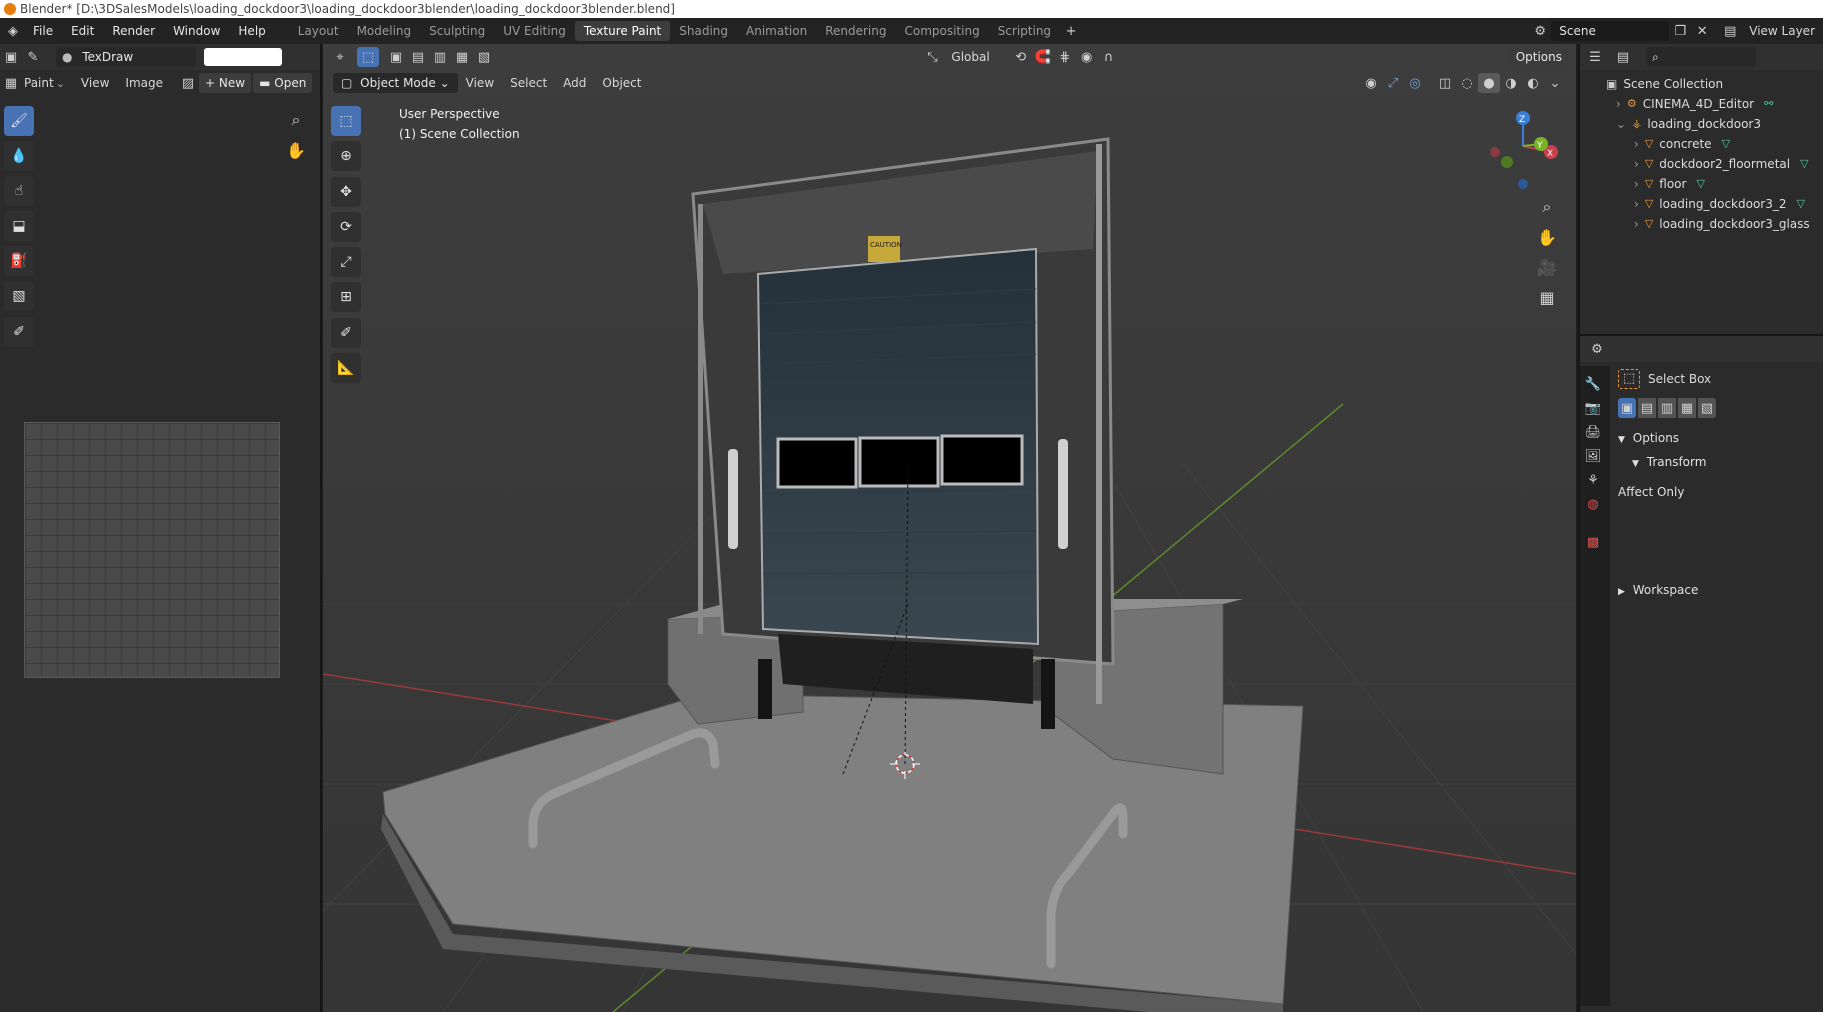 This screenshot has width=1823, height=1012. I want to click on wireframe-shading-icon: ◌, so click(1467, 83).